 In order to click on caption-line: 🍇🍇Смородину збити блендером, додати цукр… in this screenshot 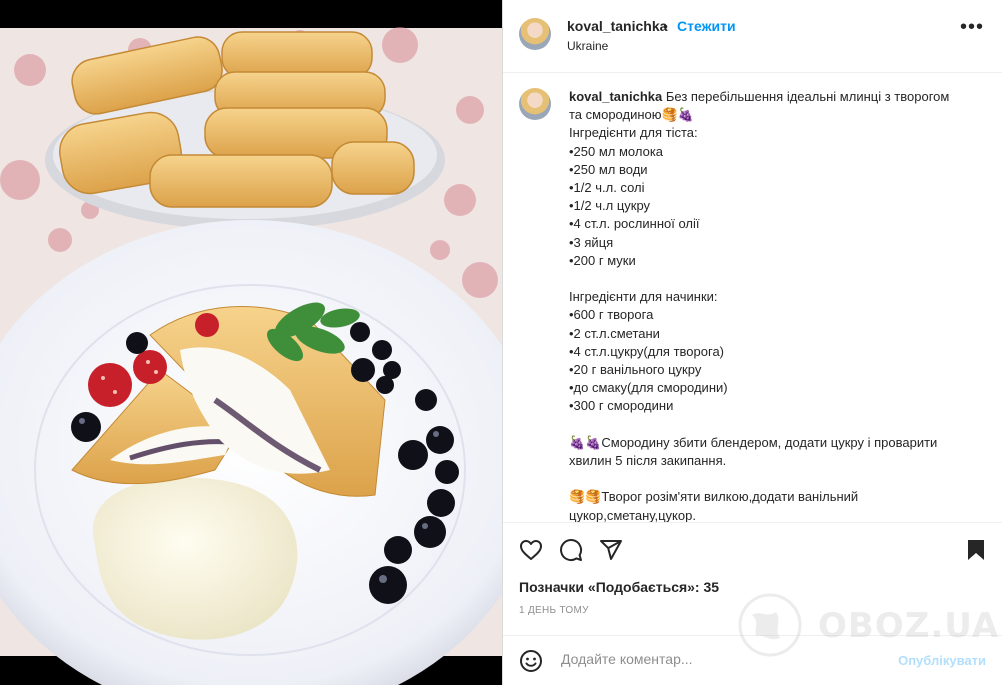, I will do `click(753, 442)`.